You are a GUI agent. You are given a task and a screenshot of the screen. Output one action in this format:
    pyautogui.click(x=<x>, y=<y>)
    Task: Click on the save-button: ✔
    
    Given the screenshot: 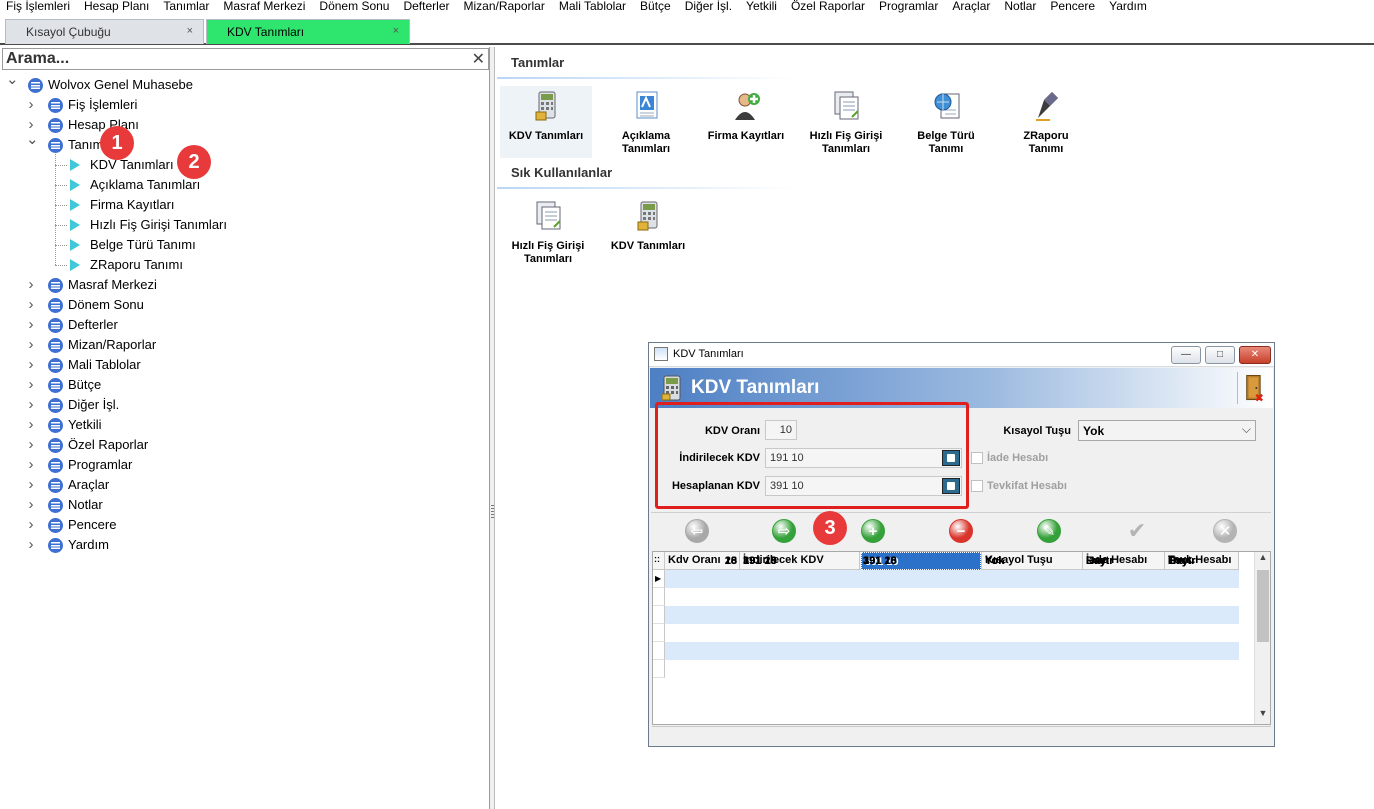 What is the action you would take?
    pyautogui.click(x=1137, y=531)
    